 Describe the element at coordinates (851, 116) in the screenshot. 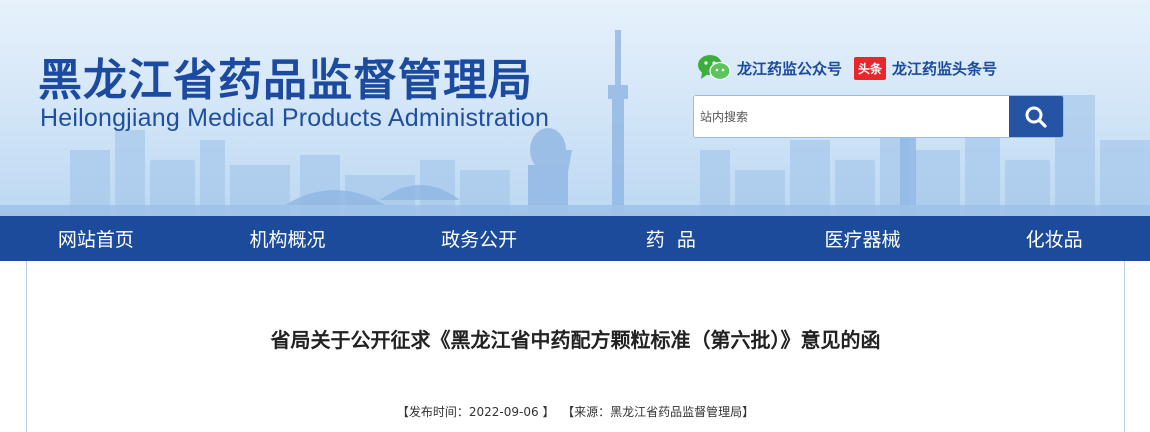

I see `search-input` at that location.